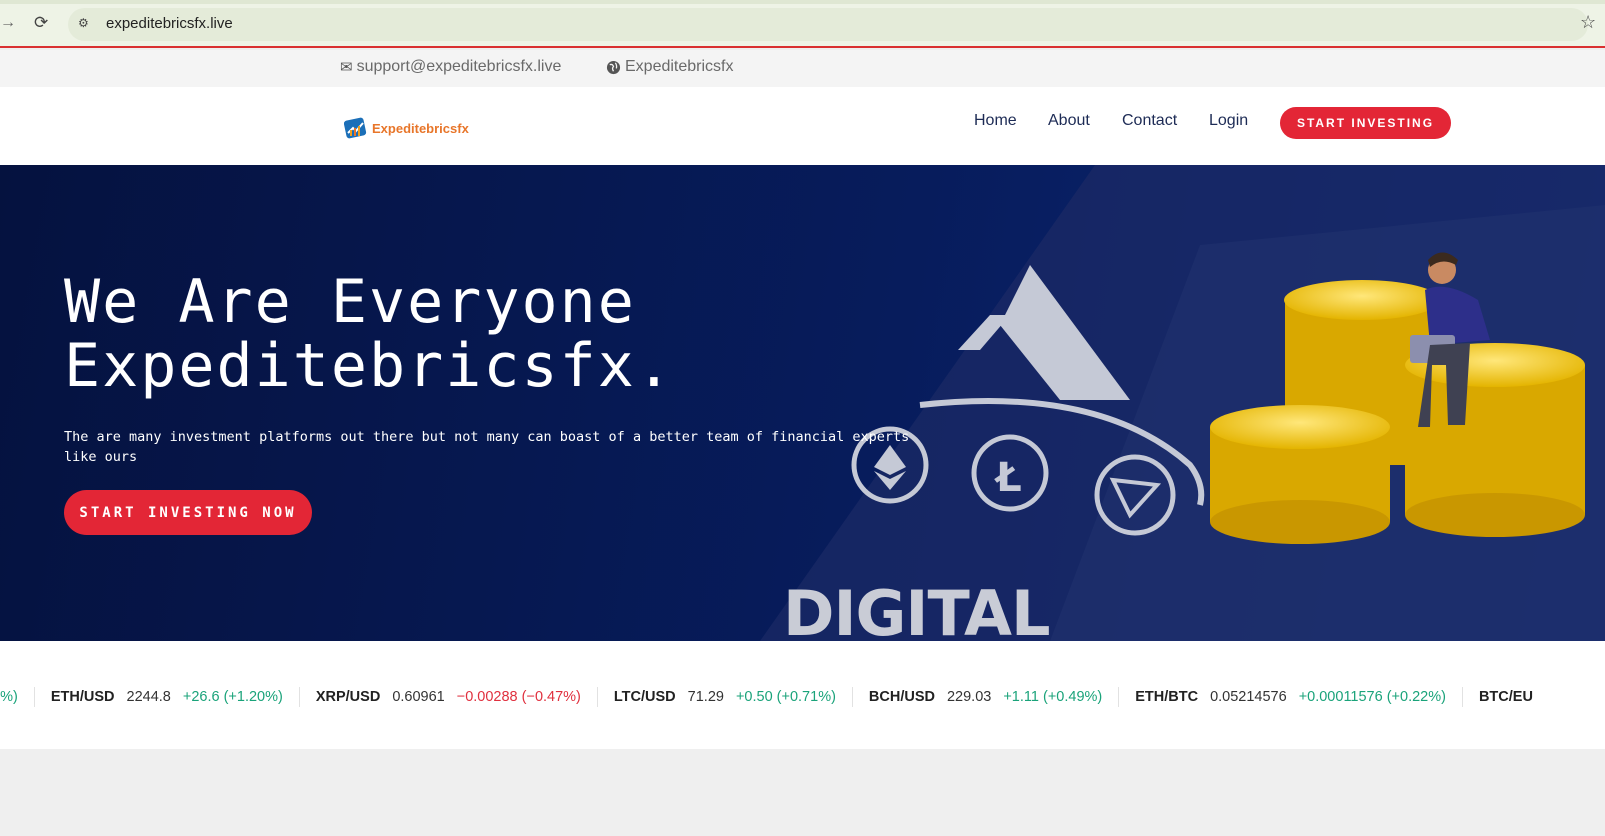  What do you see at coordinates (679, 66) in the screenshot?
I see `site-name-text: Expeditebricsfx` at bounding box center [679, 66].